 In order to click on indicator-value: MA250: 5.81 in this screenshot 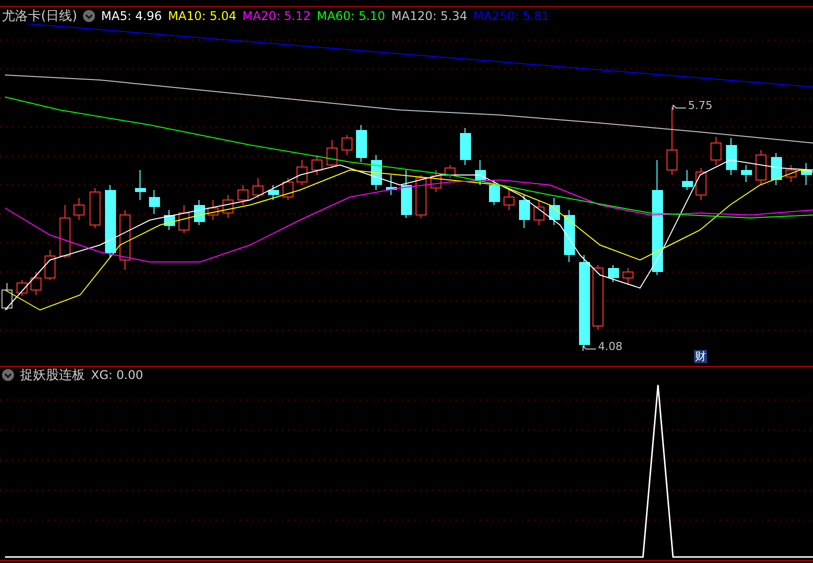, I will do `click(511, 15)`.